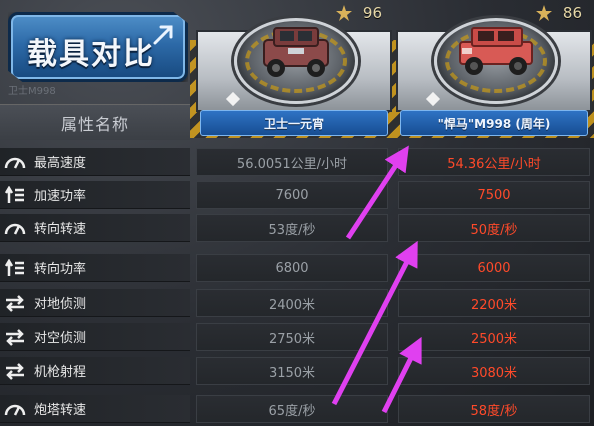 Image resolution: width=594 pixels, height=426 pixels. What do you see at coordinates (494, 409) in the screenshot?
I see `stat-value-2: 58度/秒` at bounding box center [494, 409].